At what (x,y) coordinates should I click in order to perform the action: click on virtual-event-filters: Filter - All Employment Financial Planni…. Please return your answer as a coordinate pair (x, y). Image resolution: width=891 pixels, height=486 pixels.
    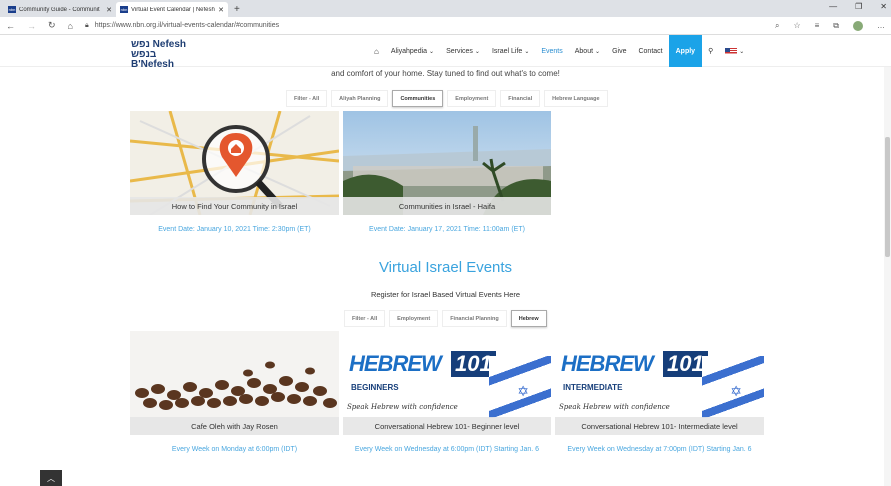
    Looking at the image, I should click on (445, 318).